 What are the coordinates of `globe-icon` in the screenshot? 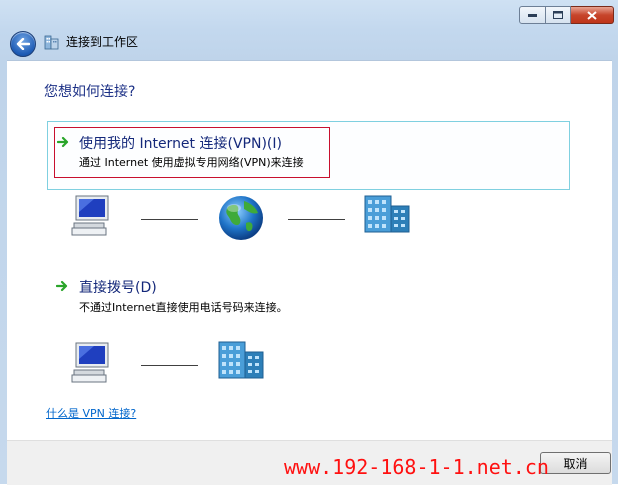 It's located at (241, 218).